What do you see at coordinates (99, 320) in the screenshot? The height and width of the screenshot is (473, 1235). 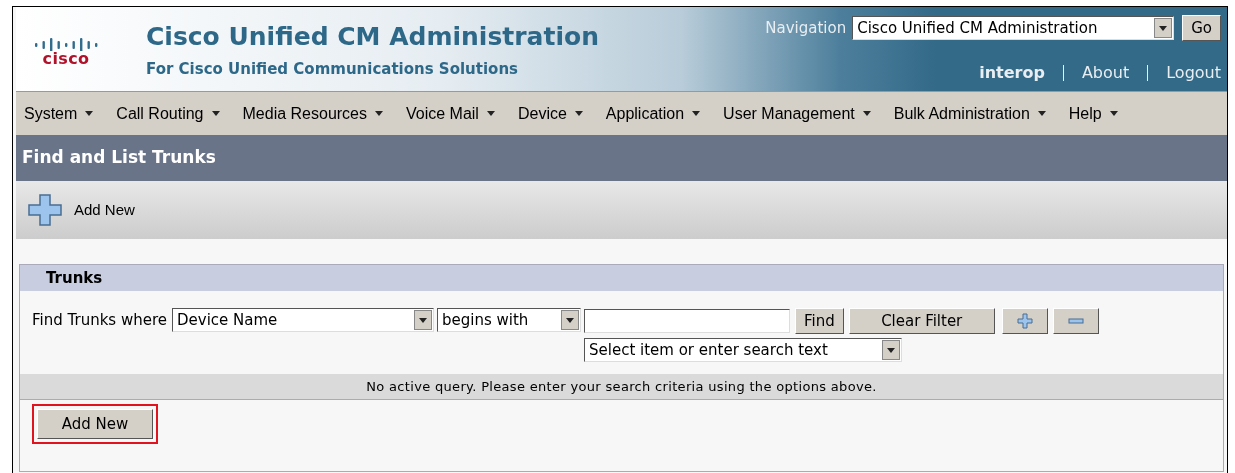 I see `find-label: Find Trunks where` at bounding box center [99, 320].